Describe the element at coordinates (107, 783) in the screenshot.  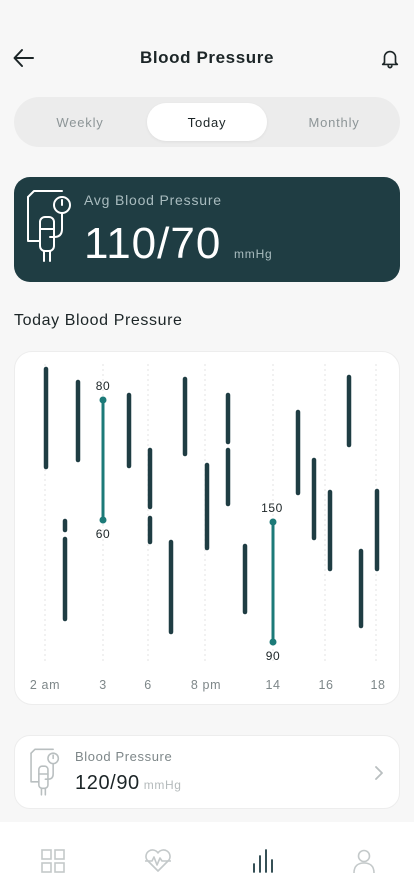
I see `reading-value: 120/90` at that location.